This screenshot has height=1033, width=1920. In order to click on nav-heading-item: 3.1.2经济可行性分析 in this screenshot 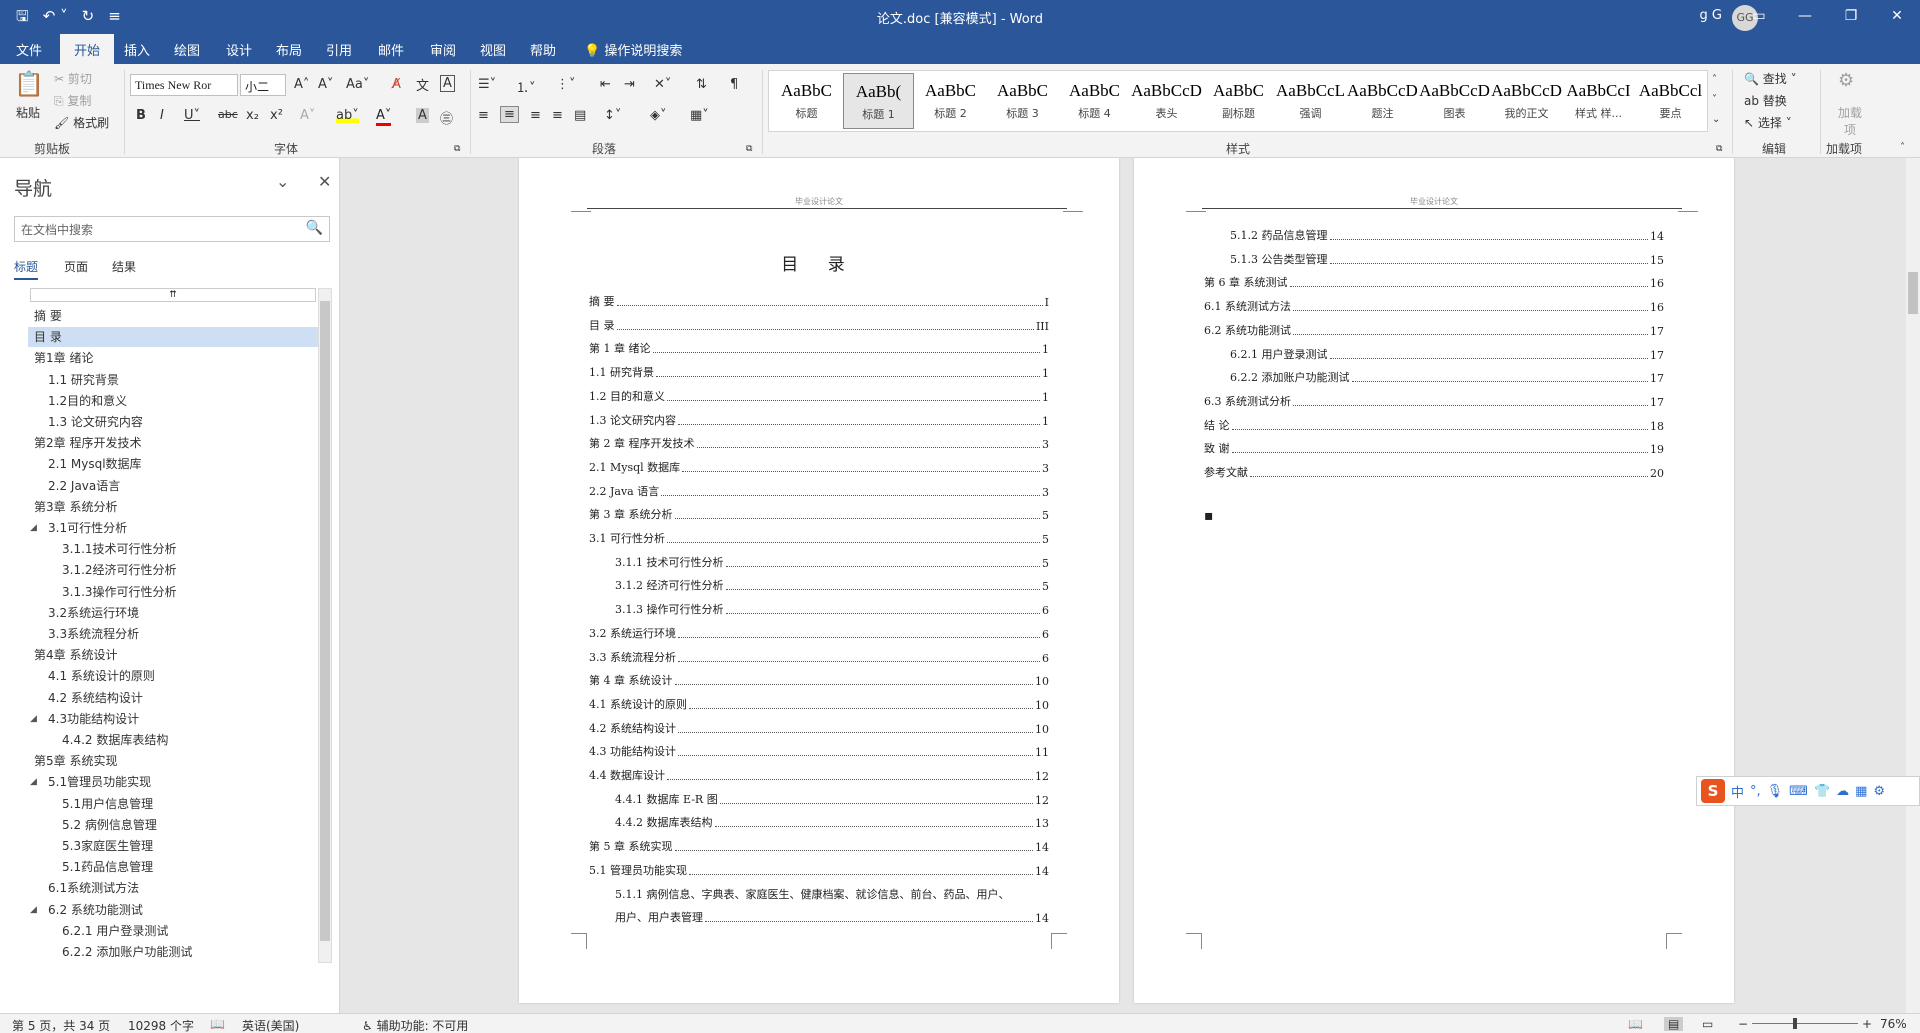, I will do `click(173, 570)`.